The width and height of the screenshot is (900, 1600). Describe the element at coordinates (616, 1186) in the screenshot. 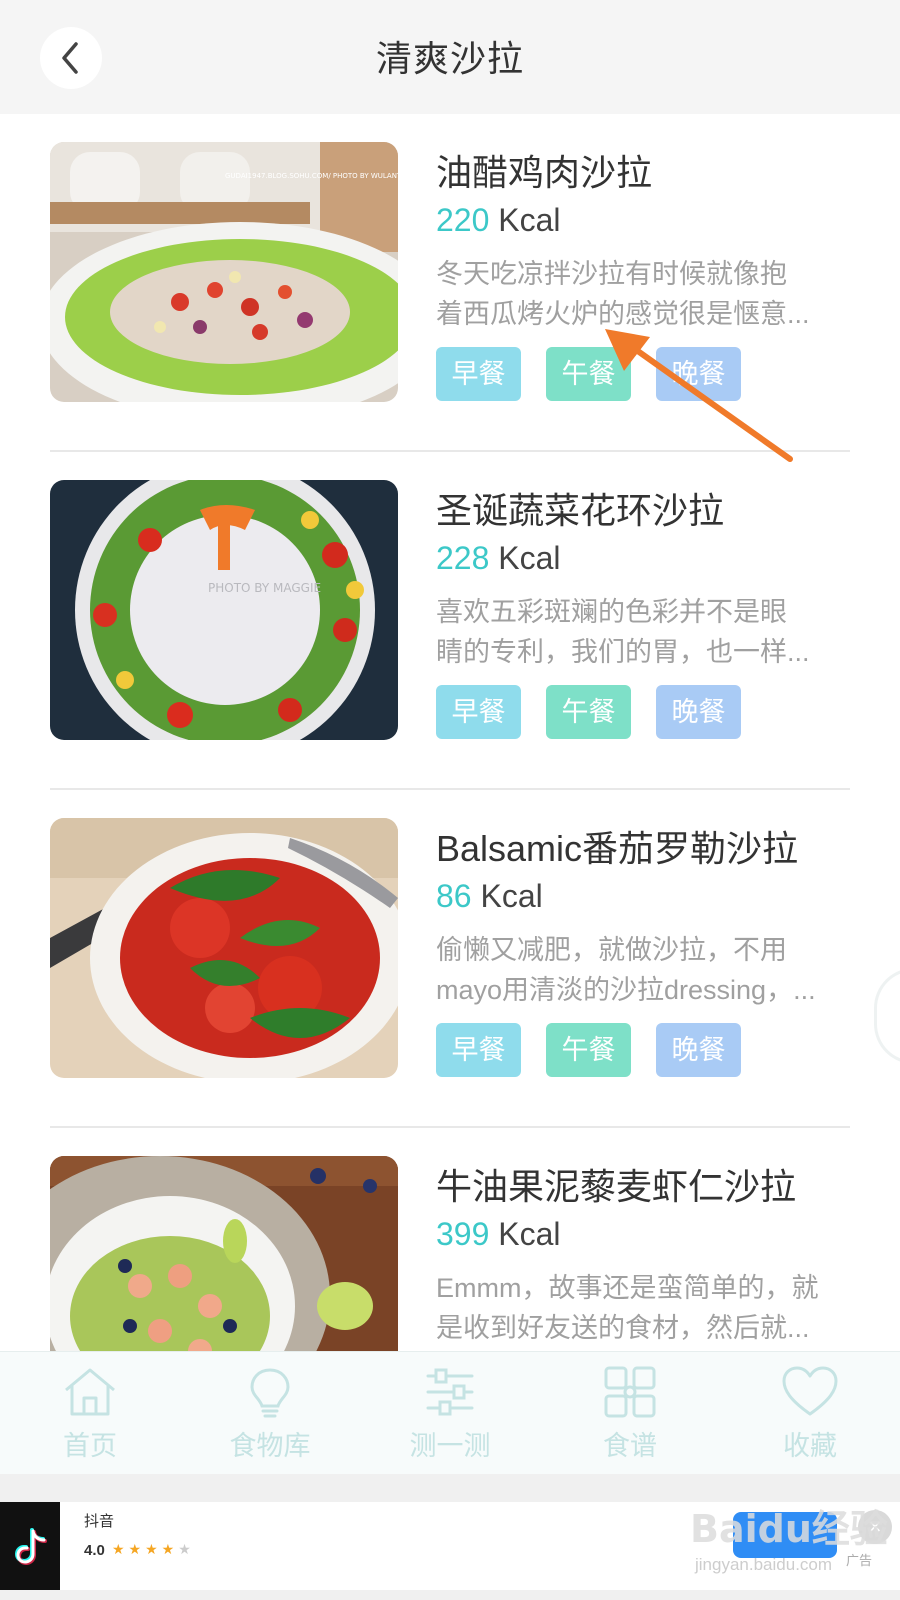

I see `recipe-title: 牛油果泥藜麦虾仁沙拉` at that location.